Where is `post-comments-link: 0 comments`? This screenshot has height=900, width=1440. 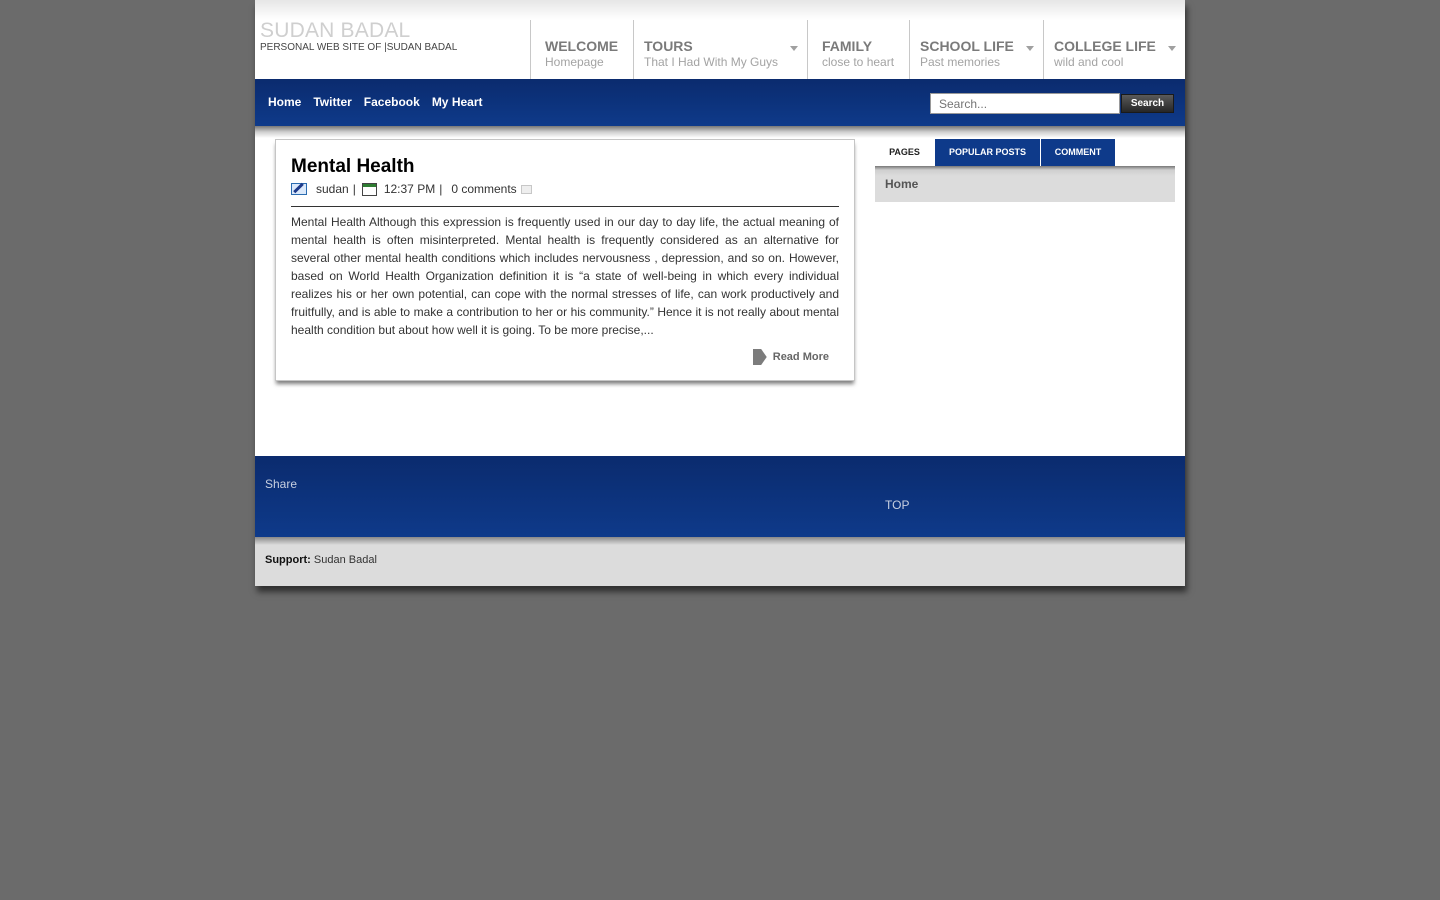 post-comments-link: 0 comments is located at coordinates (483, 189).